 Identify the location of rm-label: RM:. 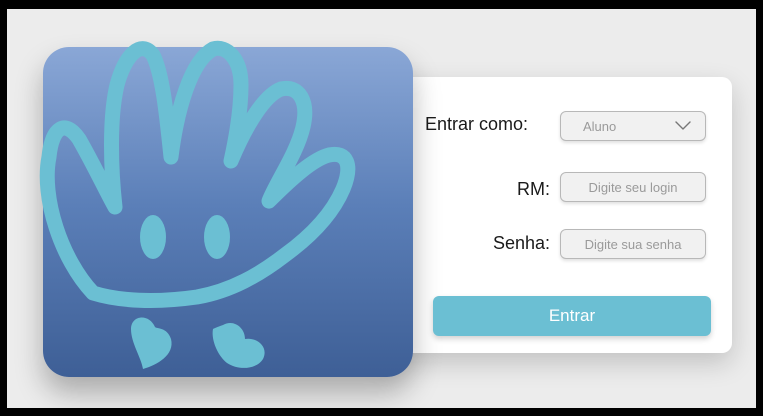
(533, 189).